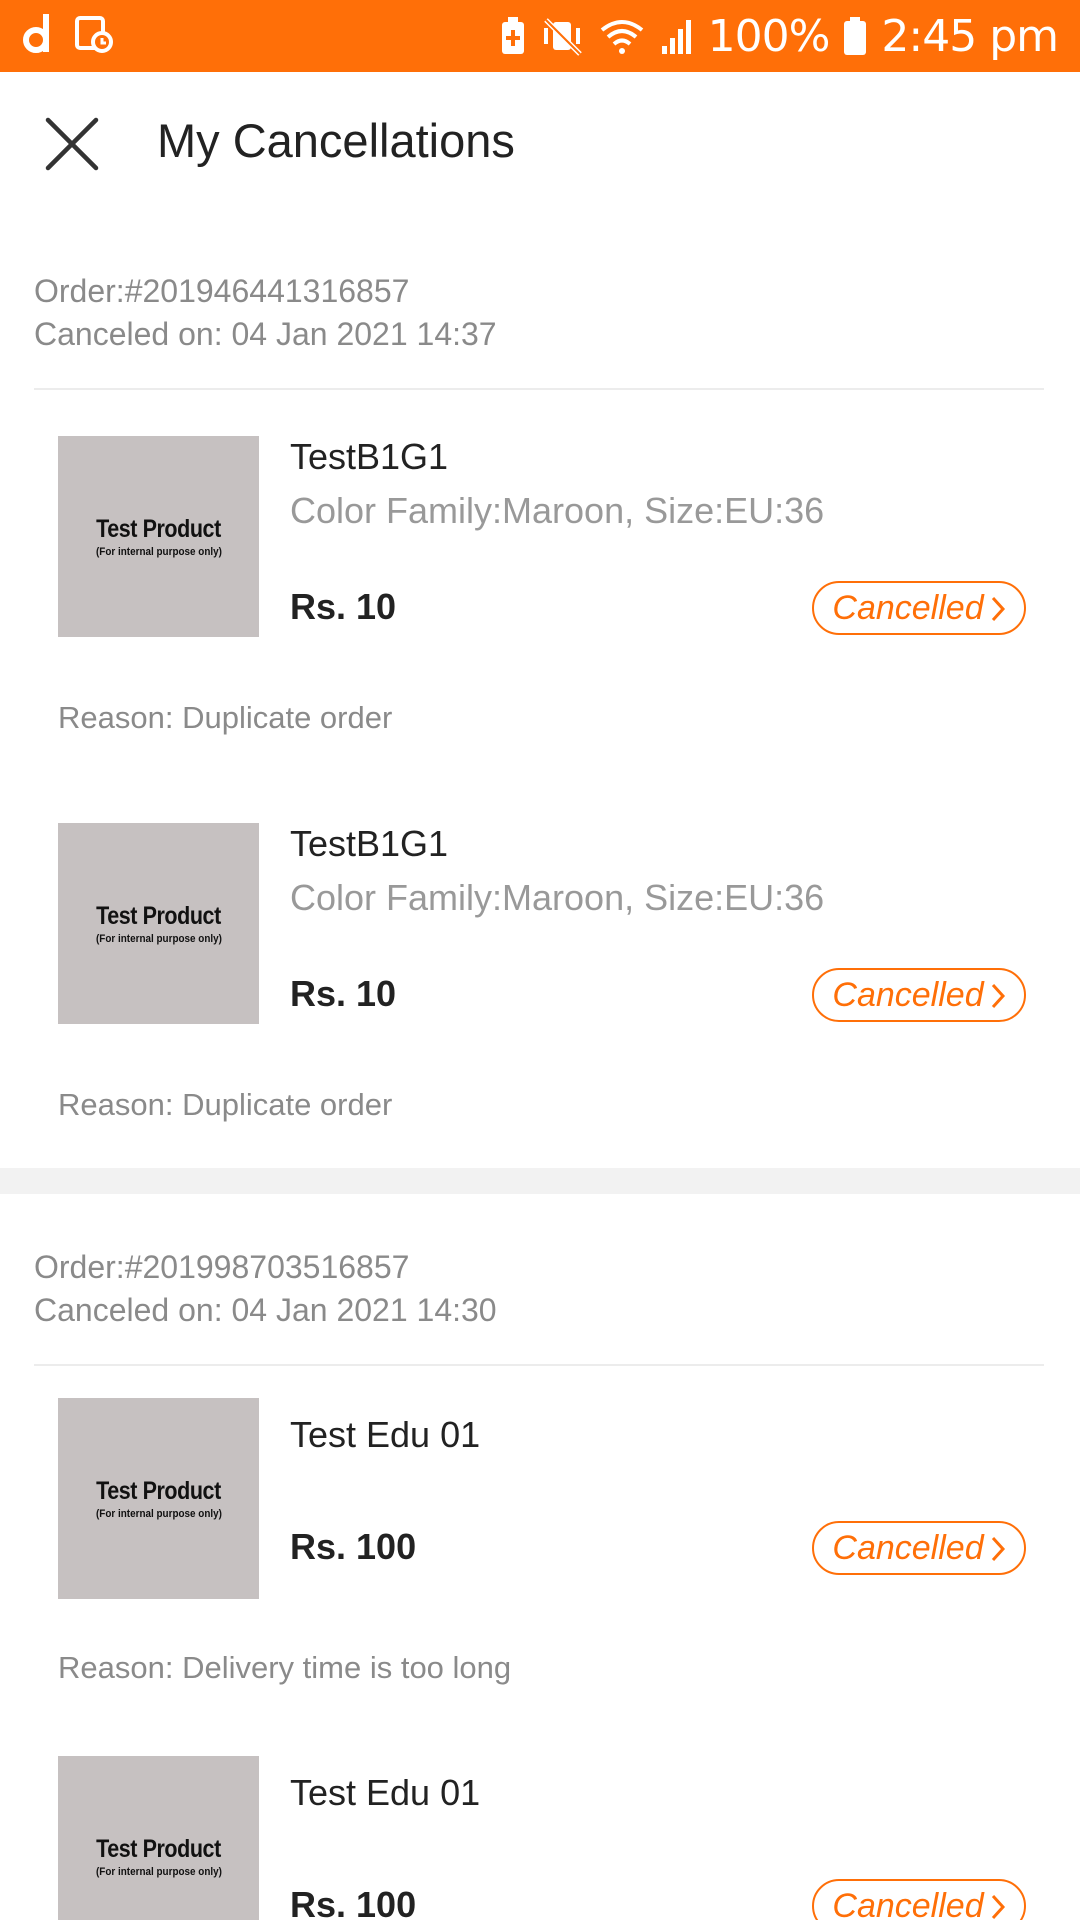 This screenshot has height=1920, width=1080. Describe the element at coordinates (265, 1310) in the screenshot. I see `order-canceled-date: Canceled on: 04 Jan 2021 14:30` at that location.